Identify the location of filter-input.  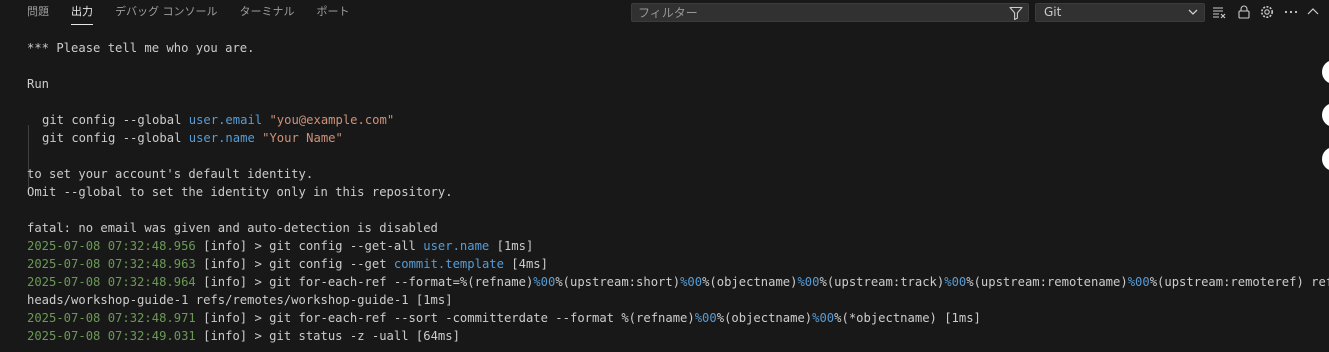
(818, 12).